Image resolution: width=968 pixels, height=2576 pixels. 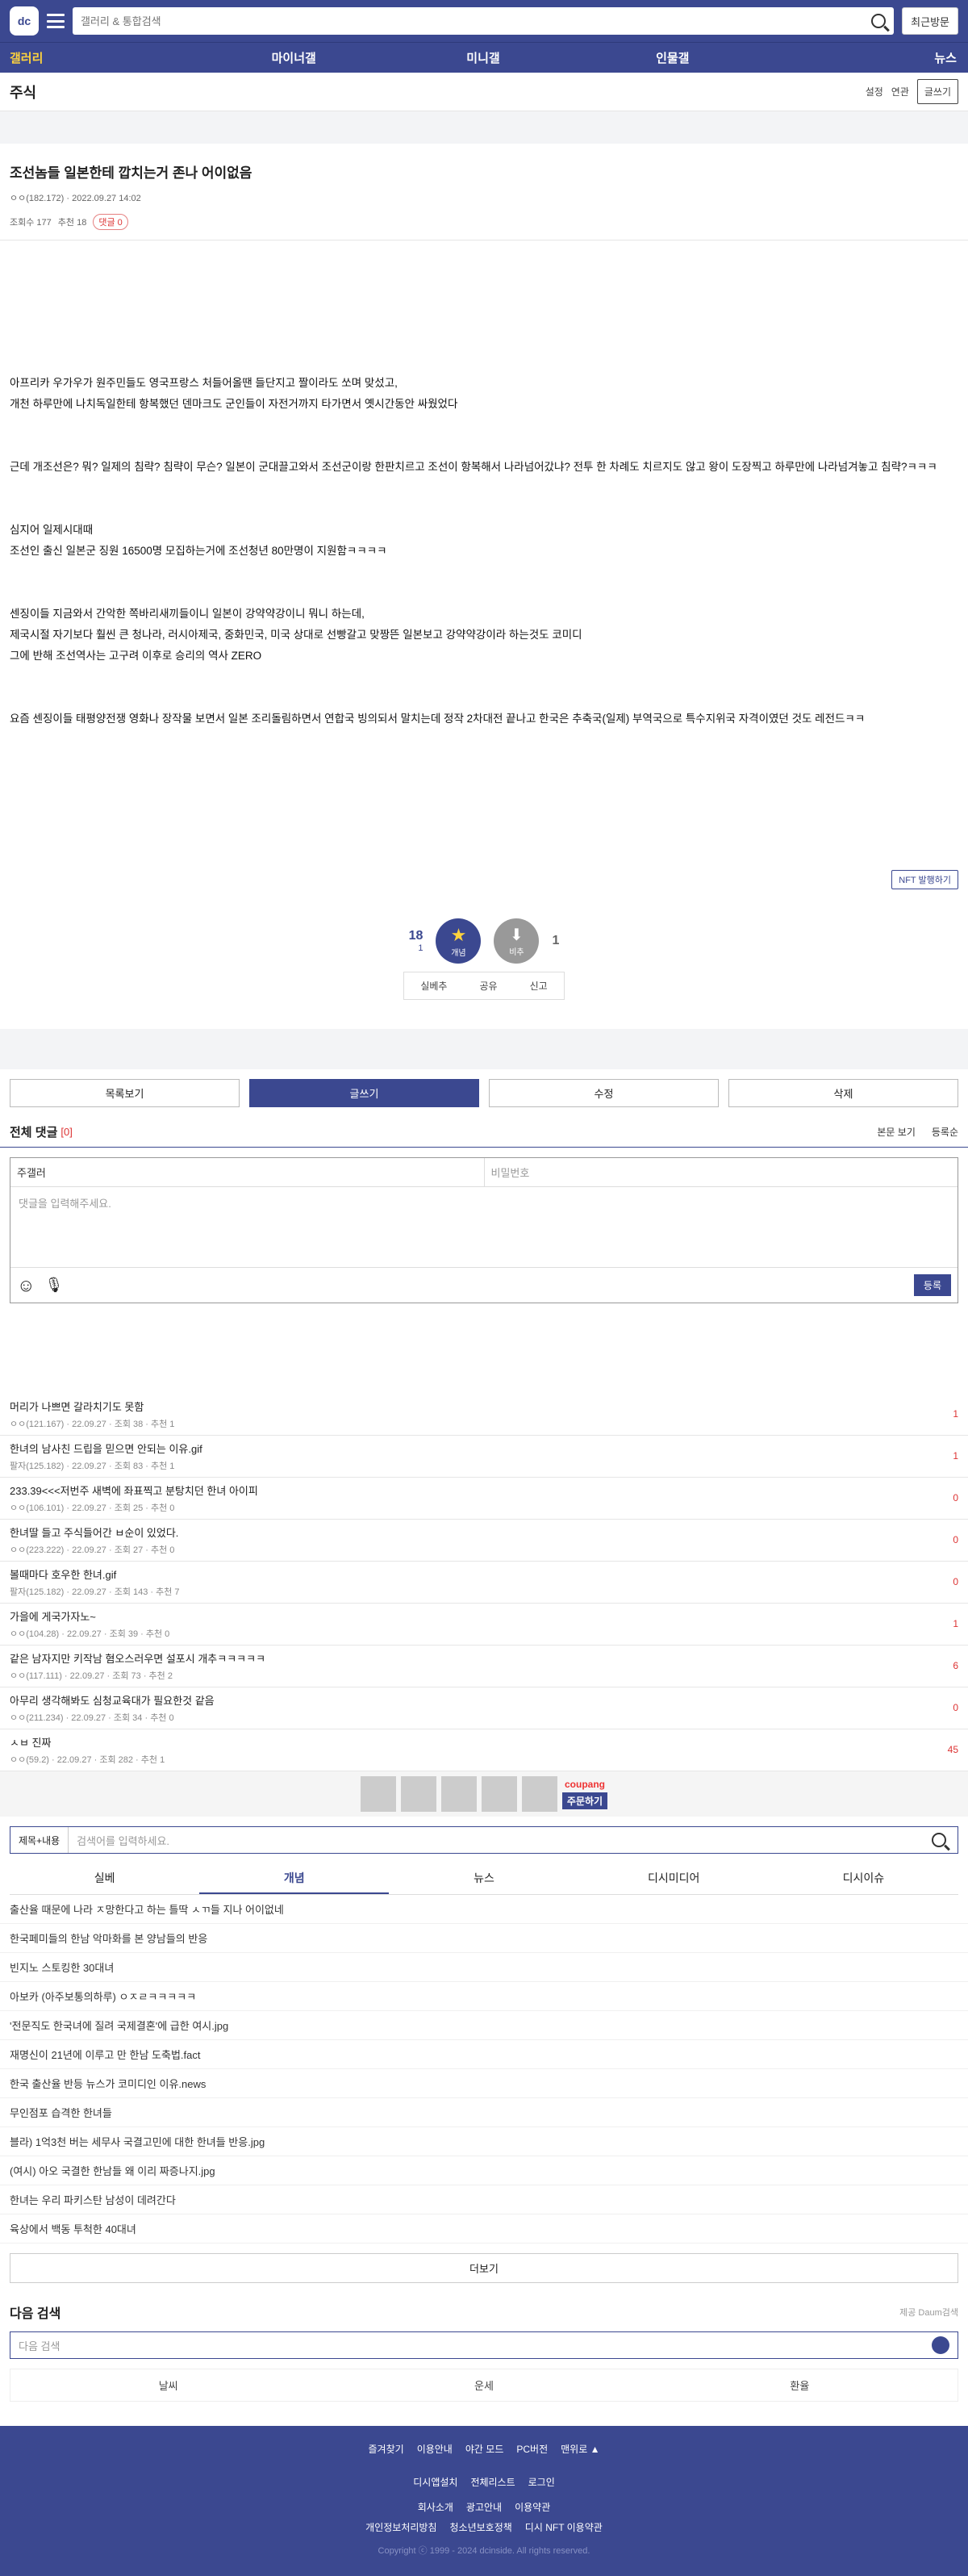 I want to click on list-item-title: 머리가 나쁘면 갈라치기도 못함, so click(x=484, y=1406).